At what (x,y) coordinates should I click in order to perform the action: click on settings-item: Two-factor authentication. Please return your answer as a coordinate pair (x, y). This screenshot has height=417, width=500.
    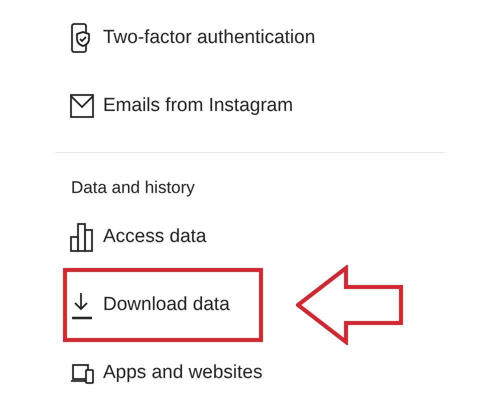
    Looking at the image, I should click on (189, 38).